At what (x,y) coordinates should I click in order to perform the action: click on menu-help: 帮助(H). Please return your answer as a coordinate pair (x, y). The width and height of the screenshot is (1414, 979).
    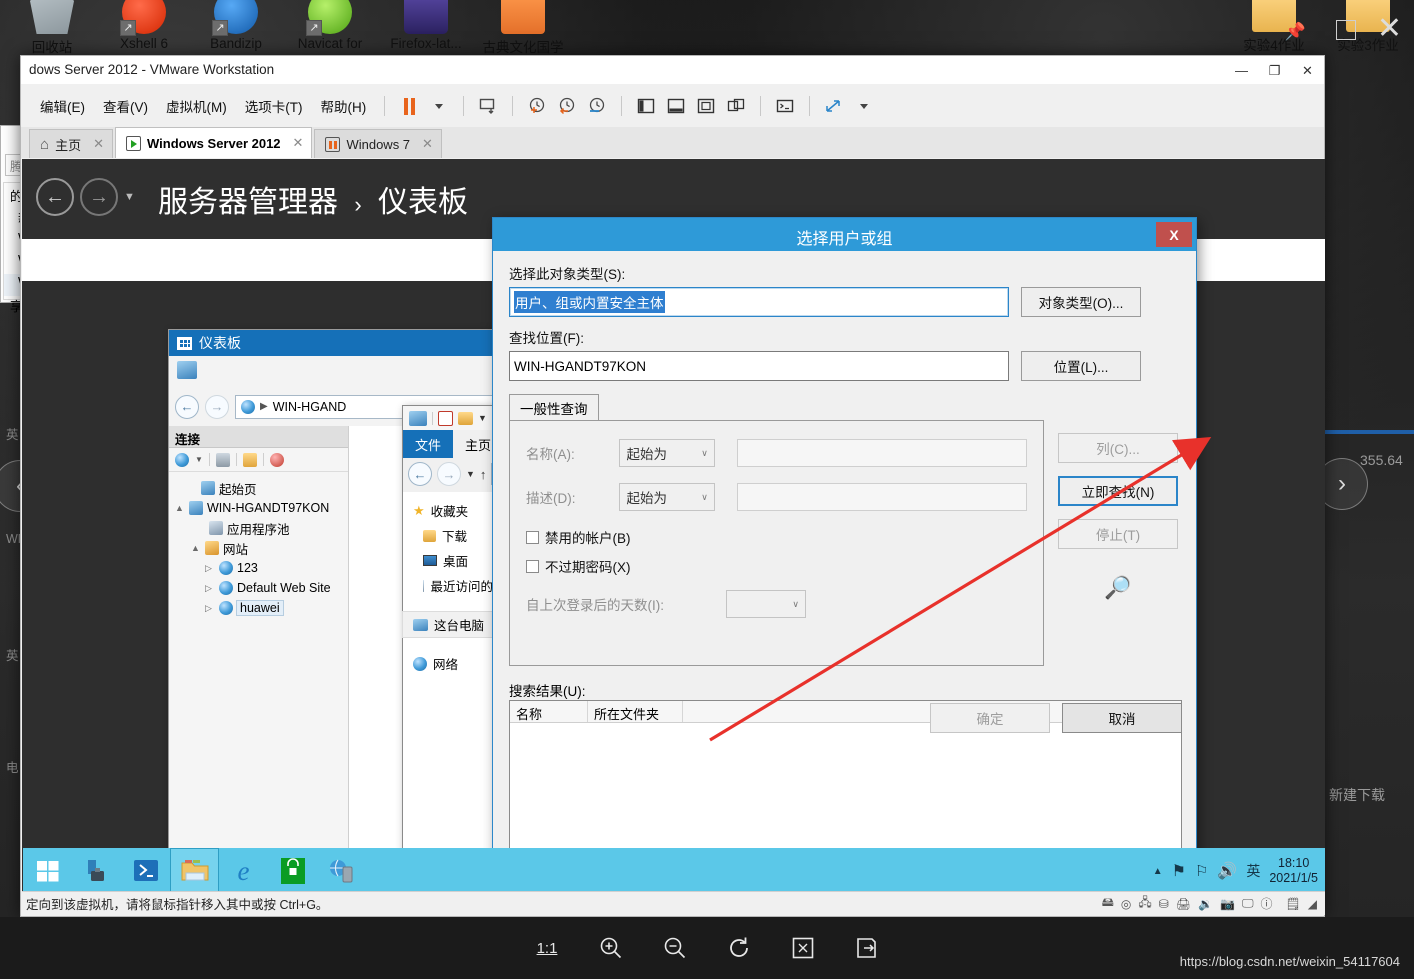
    Looking at the image, I should click on (344, 106).